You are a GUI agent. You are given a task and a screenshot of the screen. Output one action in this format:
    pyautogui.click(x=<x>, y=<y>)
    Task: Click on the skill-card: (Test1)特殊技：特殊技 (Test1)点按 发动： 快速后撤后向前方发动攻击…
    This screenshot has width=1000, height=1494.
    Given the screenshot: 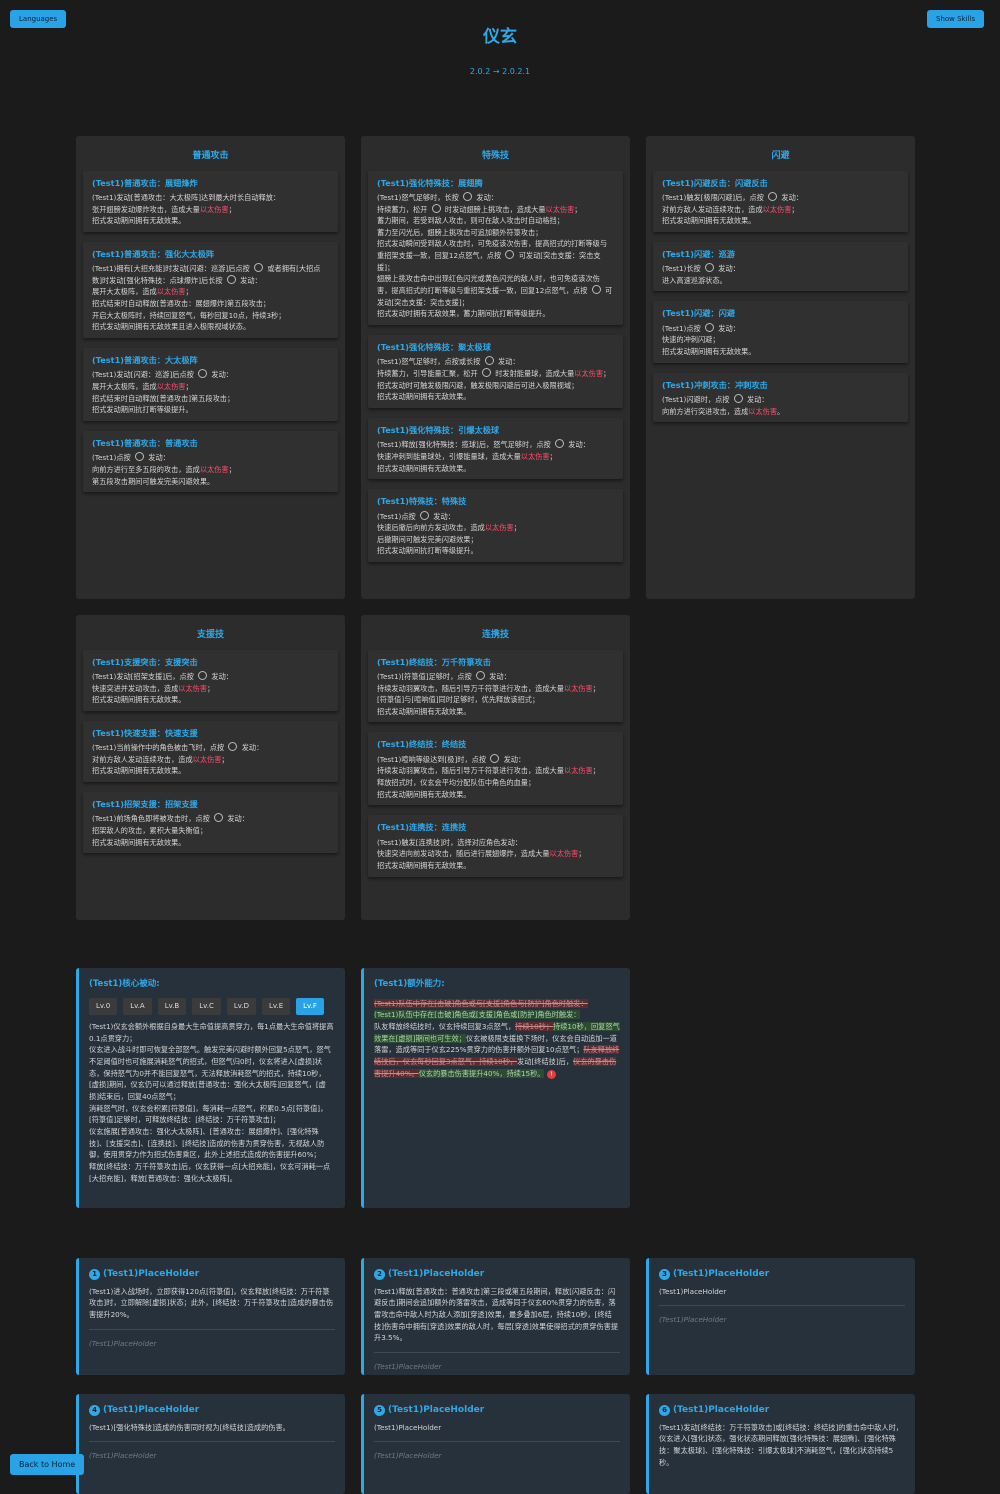 What is the action you would take?
    pyautogui.click(x=495, y=526)
    